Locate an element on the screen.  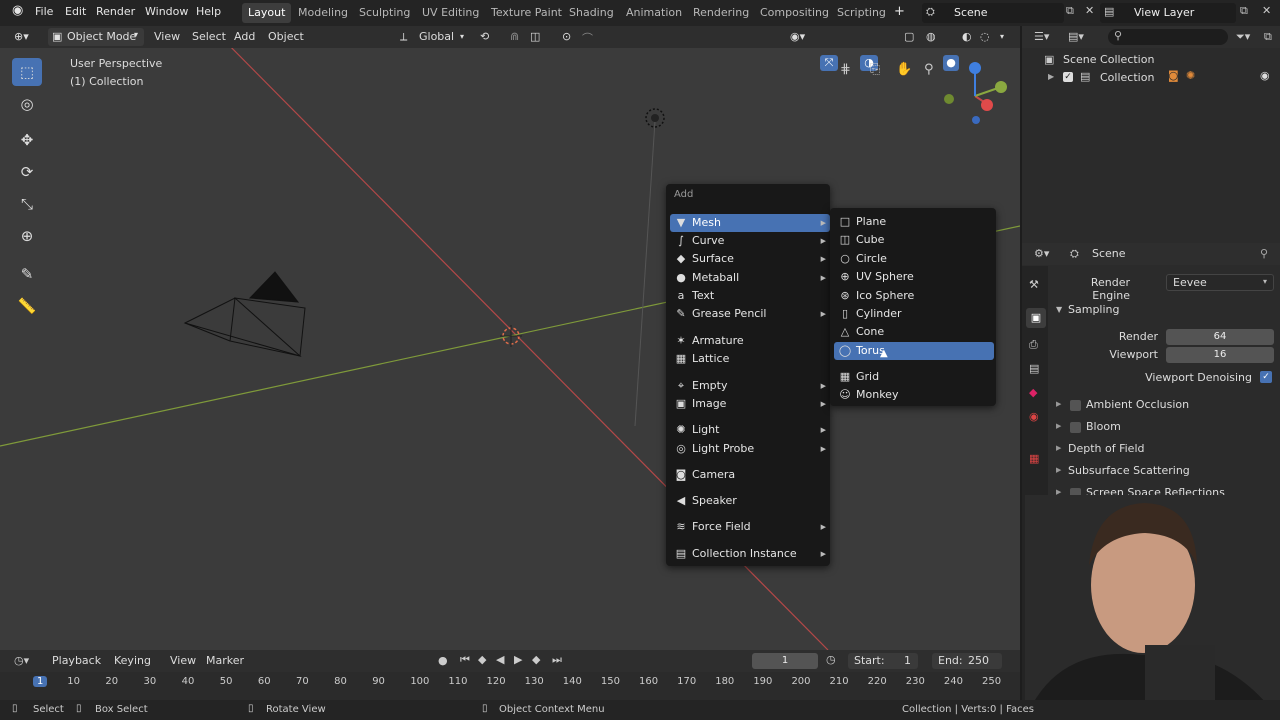
delete-view-layer-icon: ✕ is located at coordinates (1266, 10).